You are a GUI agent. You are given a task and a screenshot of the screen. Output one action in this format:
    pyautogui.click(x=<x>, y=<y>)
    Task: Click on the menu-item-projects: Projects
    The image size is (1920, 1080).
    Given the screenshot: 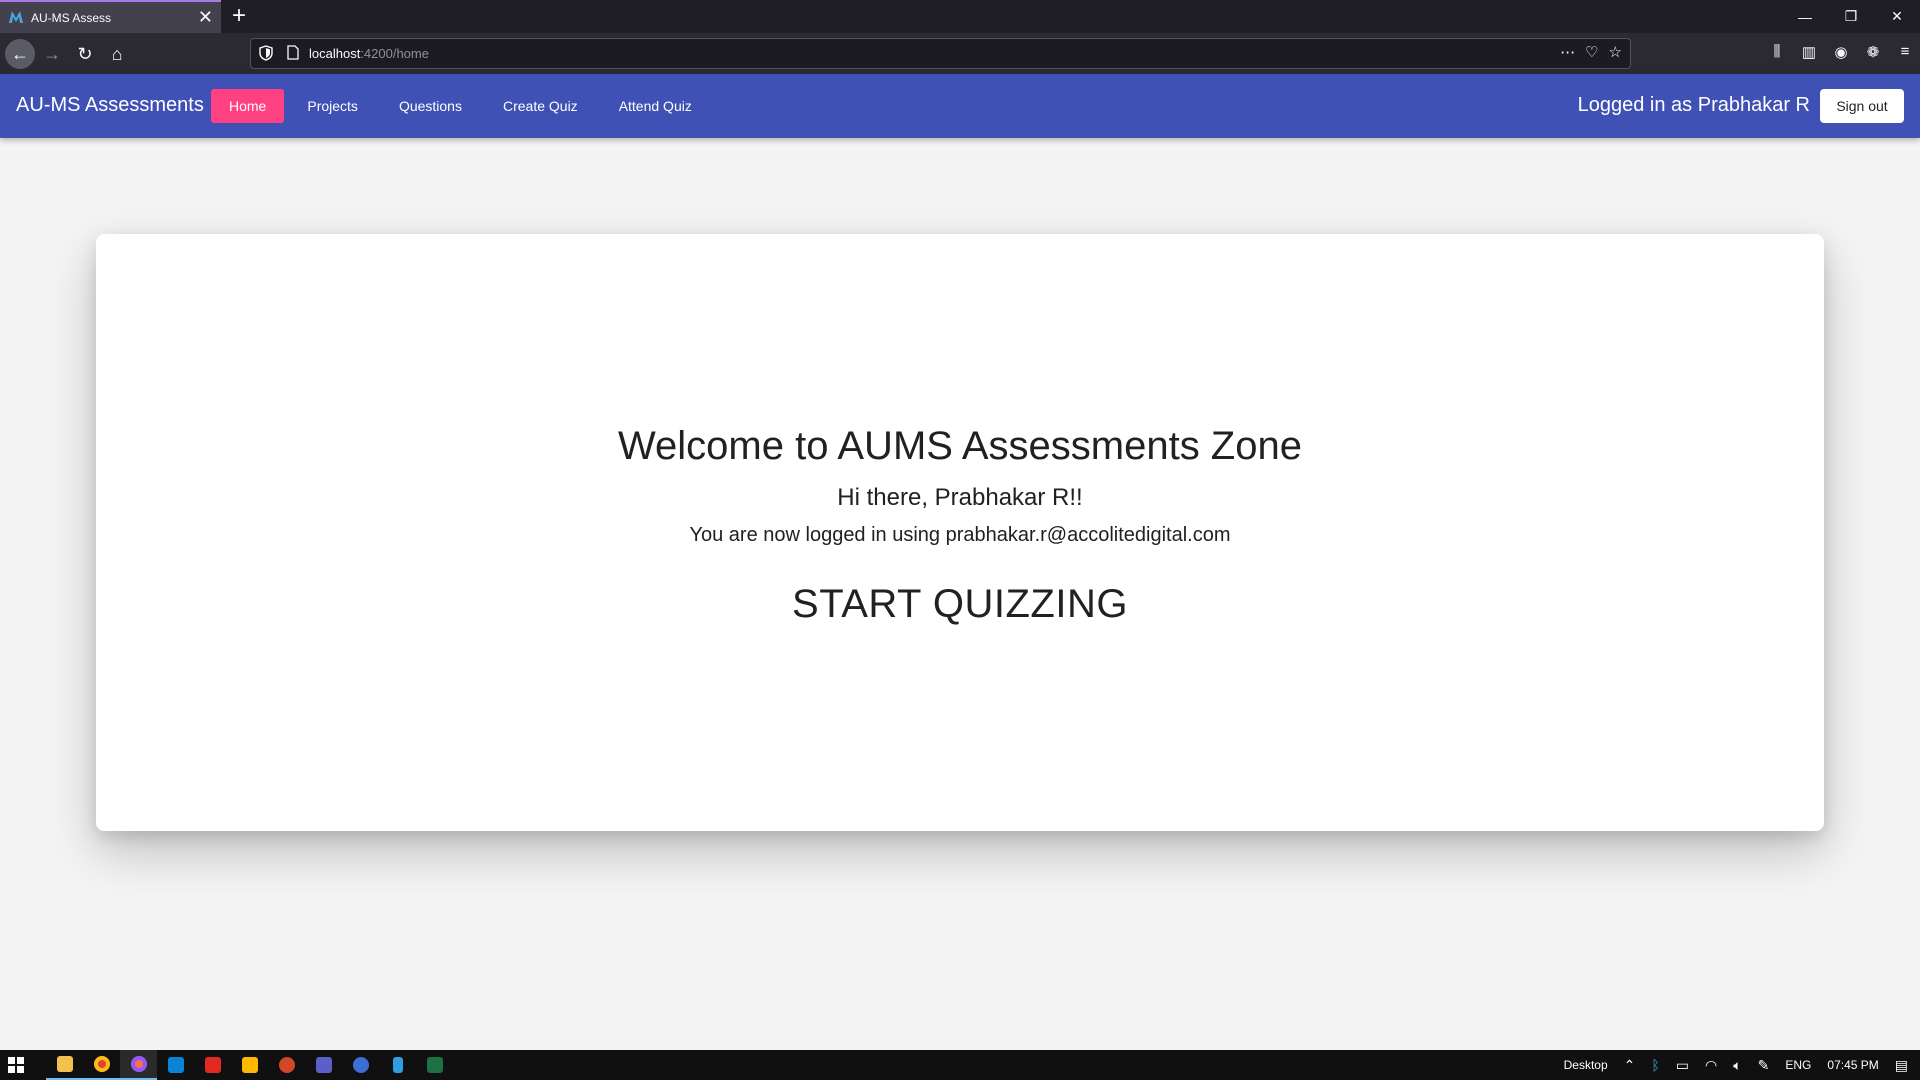 What is the action you would take?
    pyautogui.click(x=332, y=106)
    